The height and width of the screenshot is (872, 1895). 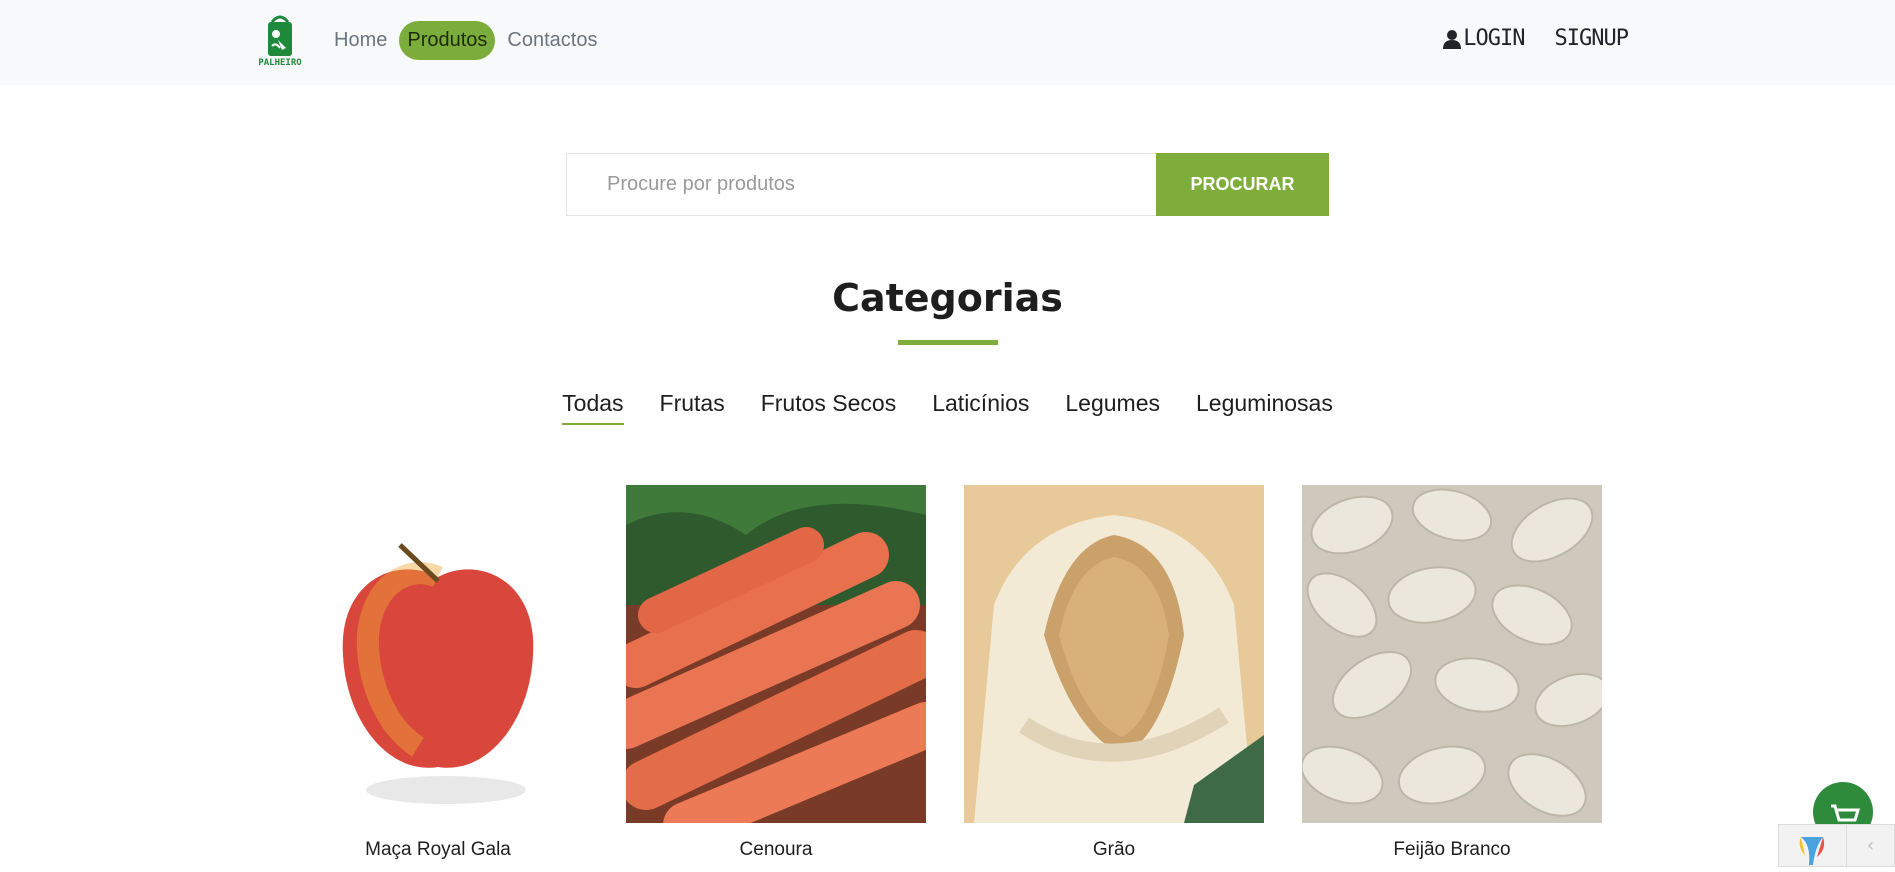 What do you see at coordinates (360, 40) in the screenshot?
I see `nav-home: Home` at bounding box center [360, 40].